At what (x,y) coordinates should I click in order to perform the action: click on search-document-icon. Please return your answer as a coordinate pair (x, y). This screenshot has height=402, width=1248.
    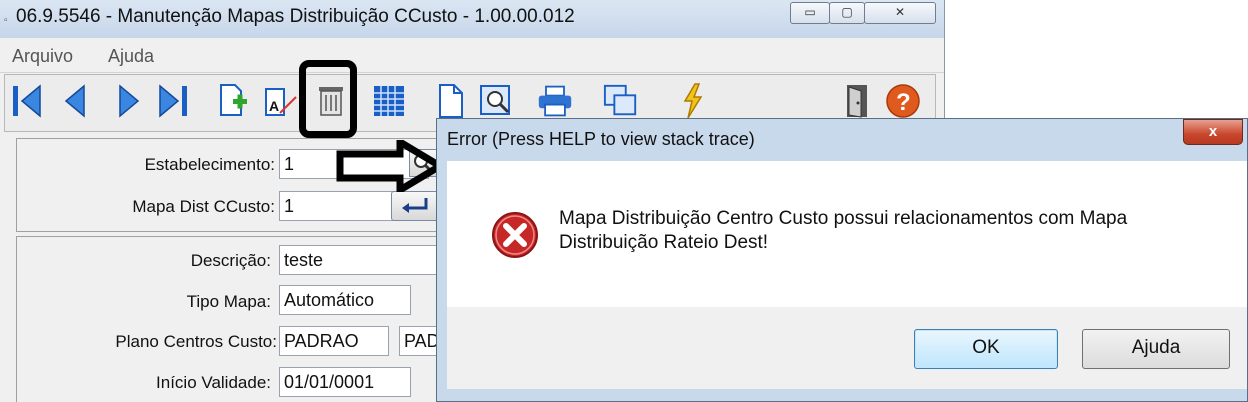
    Looking at the image, I should click on (497, 101).